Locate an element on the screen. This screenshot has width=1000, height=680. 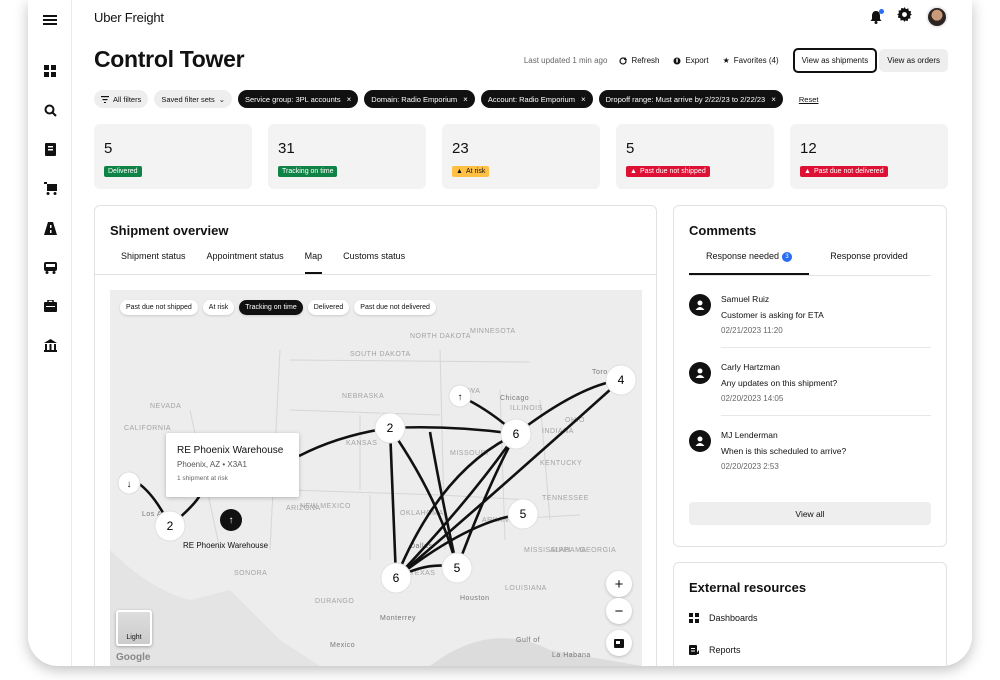
zoom-in-button: + is located at coordinates (619, 584).